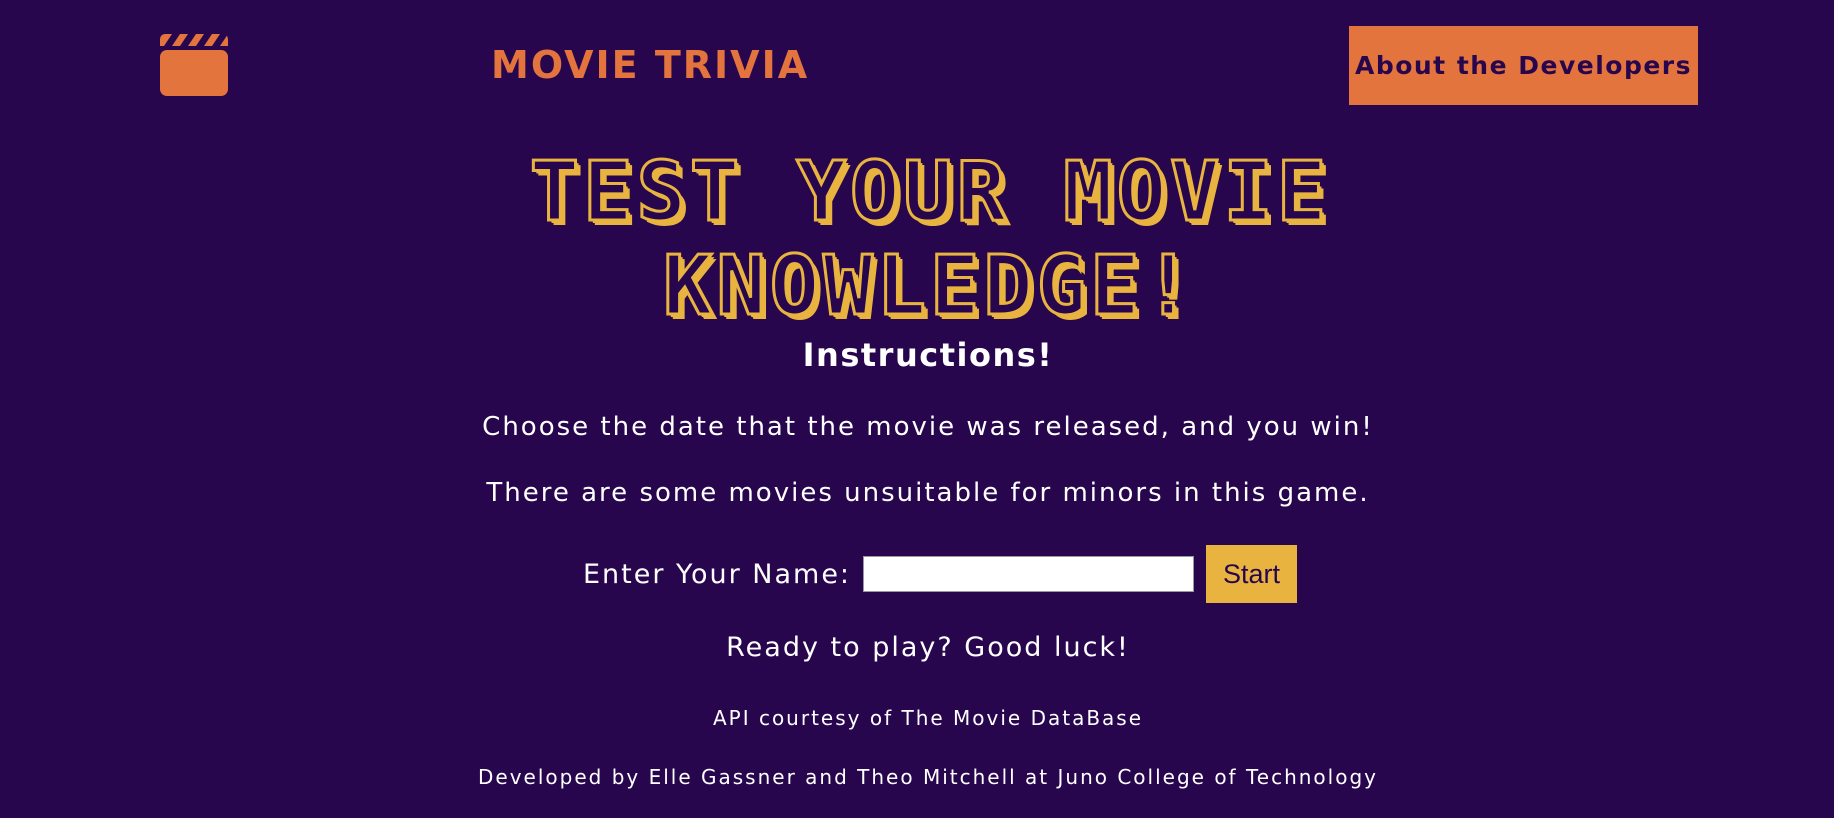 Image resolution: width=1834 pixels, height=818 pixels. What do you see at coordinates (928, 718) in the screenshot?
I see `api-credit: API courtesy of The Movie DataBase` at bounding box center [928, 718].